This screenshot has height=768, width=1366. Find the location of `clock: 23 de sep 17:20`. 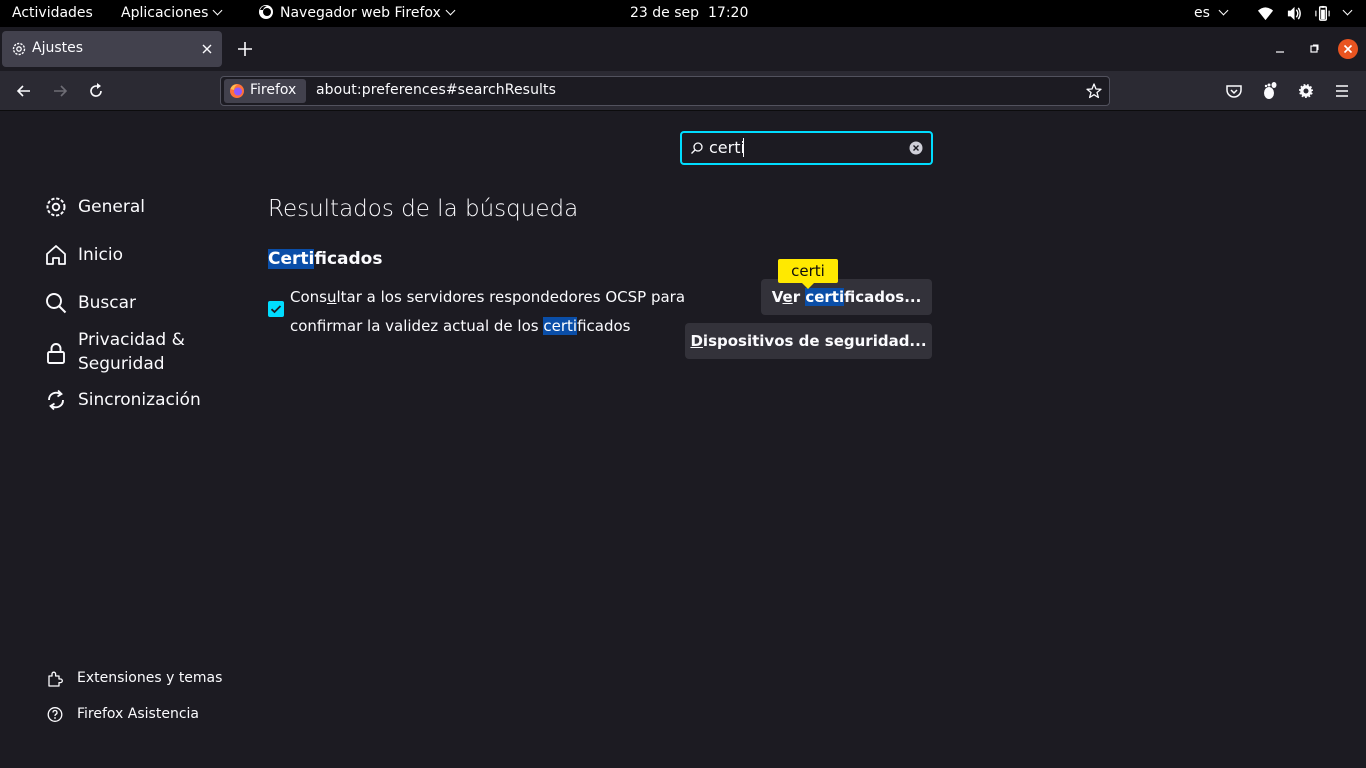

clock: 23 de sep 17:20 is located at coordinates (689, 13).